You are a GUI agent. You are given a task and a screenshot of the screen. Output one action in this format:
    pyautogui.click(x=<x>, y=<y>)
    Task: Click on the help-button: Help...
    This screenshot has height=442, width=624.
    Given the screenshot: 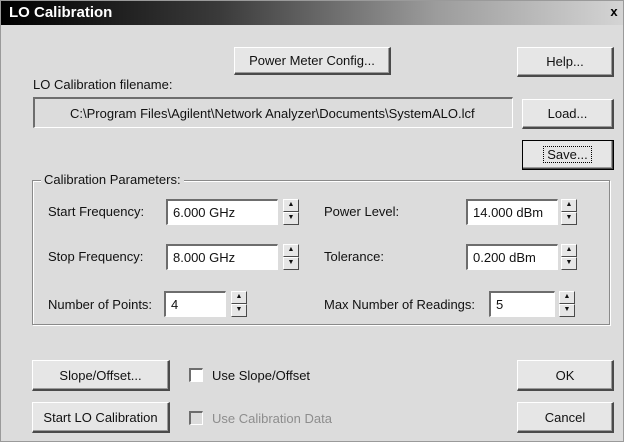 What is the action you would take?
    pyautogui.click(x=565, y=62)
    